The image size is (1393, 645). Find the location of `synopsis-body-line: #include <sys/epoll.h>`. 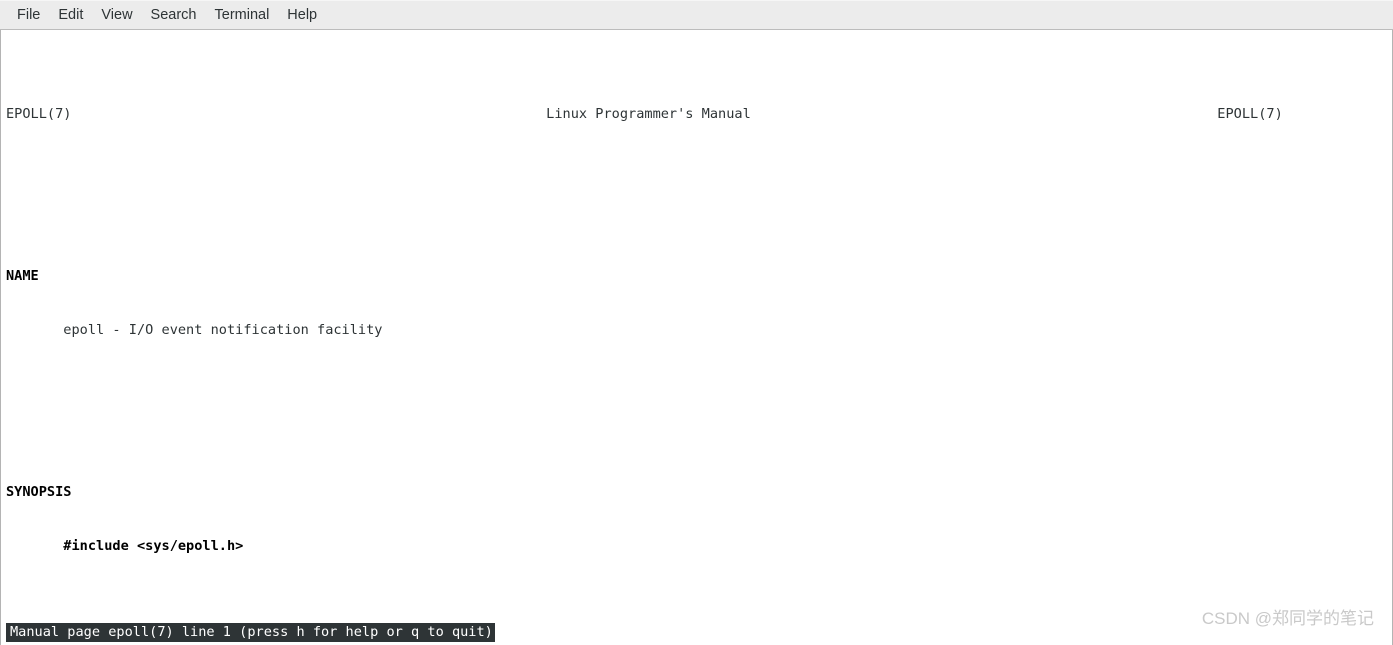

synopsis-body-line: #include <sys/epoll.h> is located at coordinates (696, 546).